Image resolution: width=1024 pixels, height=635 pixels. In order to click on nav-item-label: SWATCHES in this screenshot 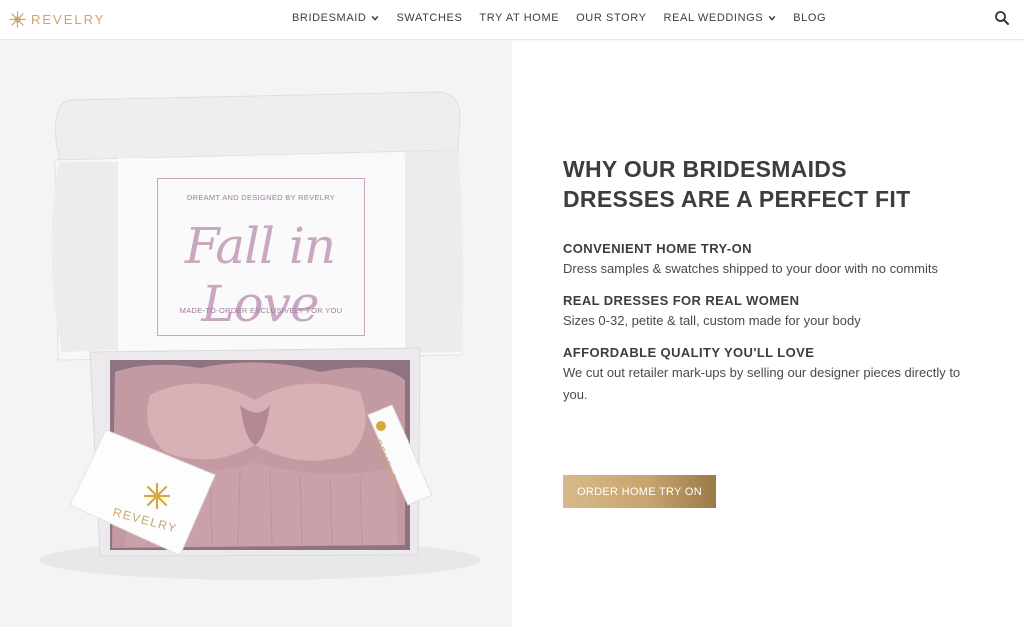, I will do `click(429, 18)`.